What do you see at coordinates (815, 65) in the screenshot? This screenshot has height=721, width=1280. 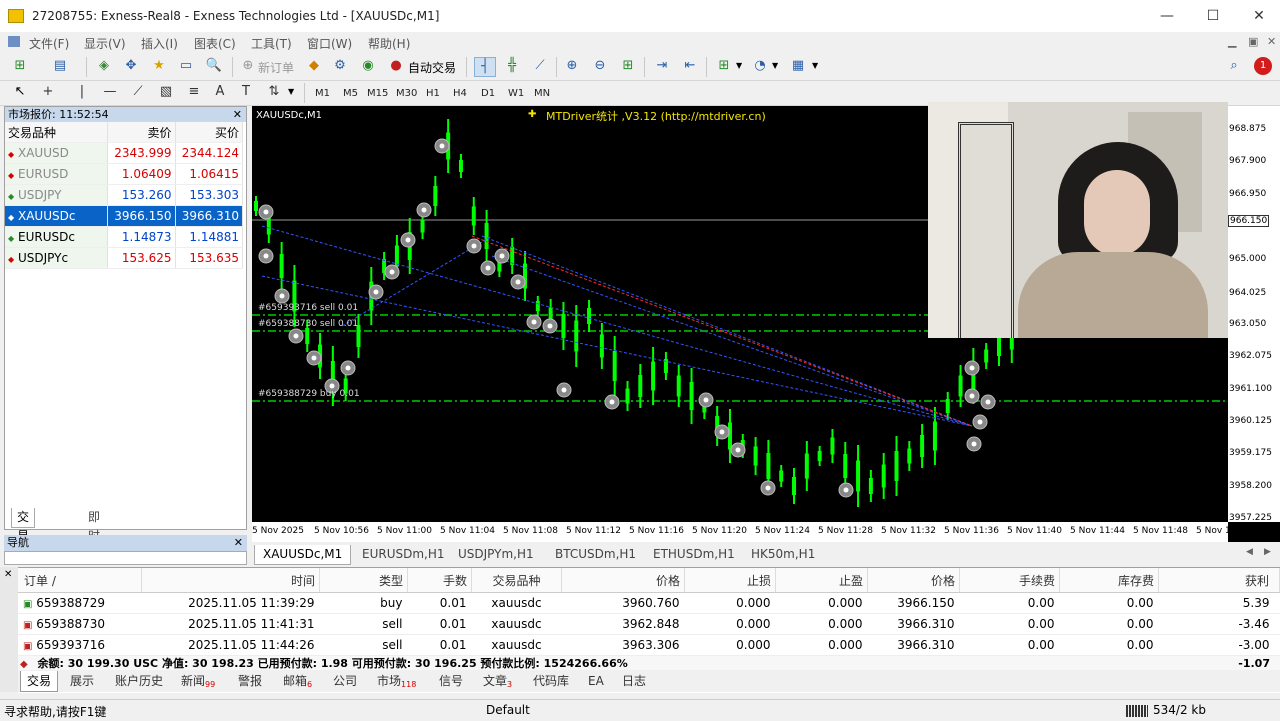 I see `templates-dropdown-icon: ▼` at bounding box center [815, 65].